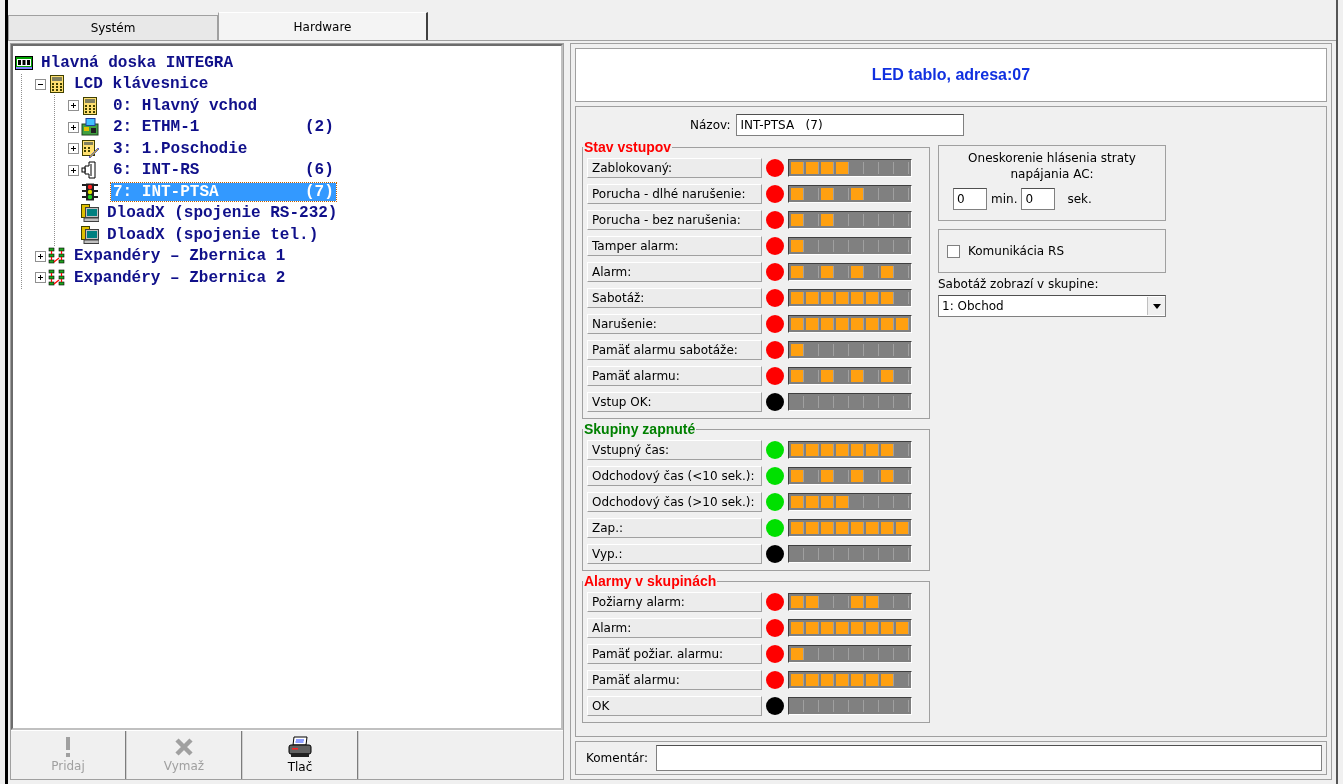  Describe the element at coordinates (213, 234) in the screenshot. I see `tree-item: DloadX (spojenie tel.)` at that location.